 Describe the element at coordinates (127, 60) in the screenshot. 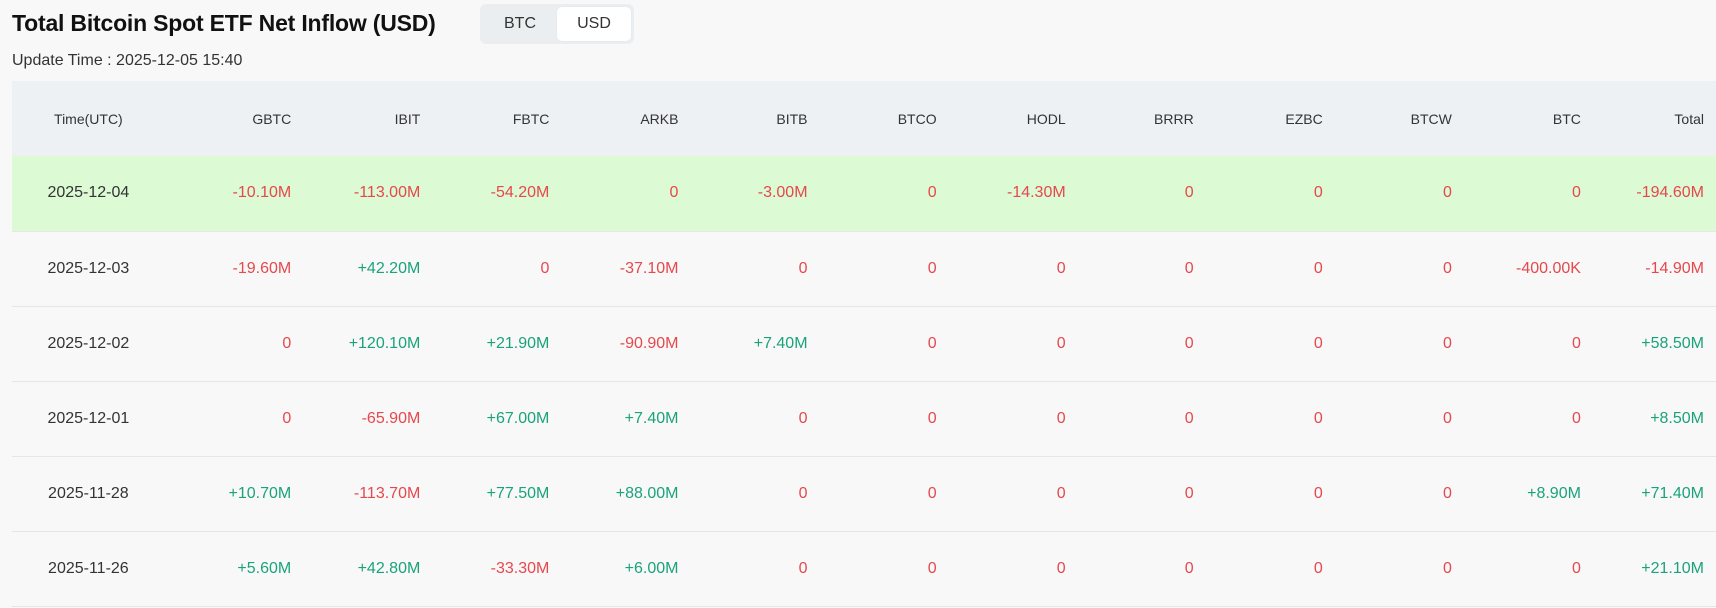

I see `update-time: Update Time : 2025-12-05 15:40` at that location.